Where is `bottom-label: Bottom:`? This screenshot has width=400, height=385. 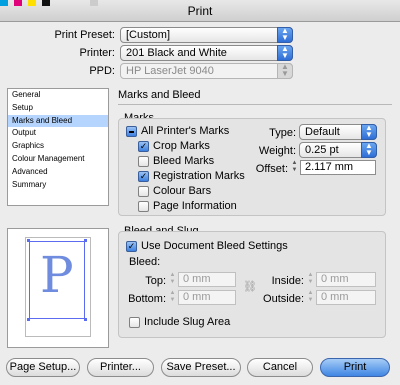
bottom-label: Bottom: is located at coordinates (147, 299).